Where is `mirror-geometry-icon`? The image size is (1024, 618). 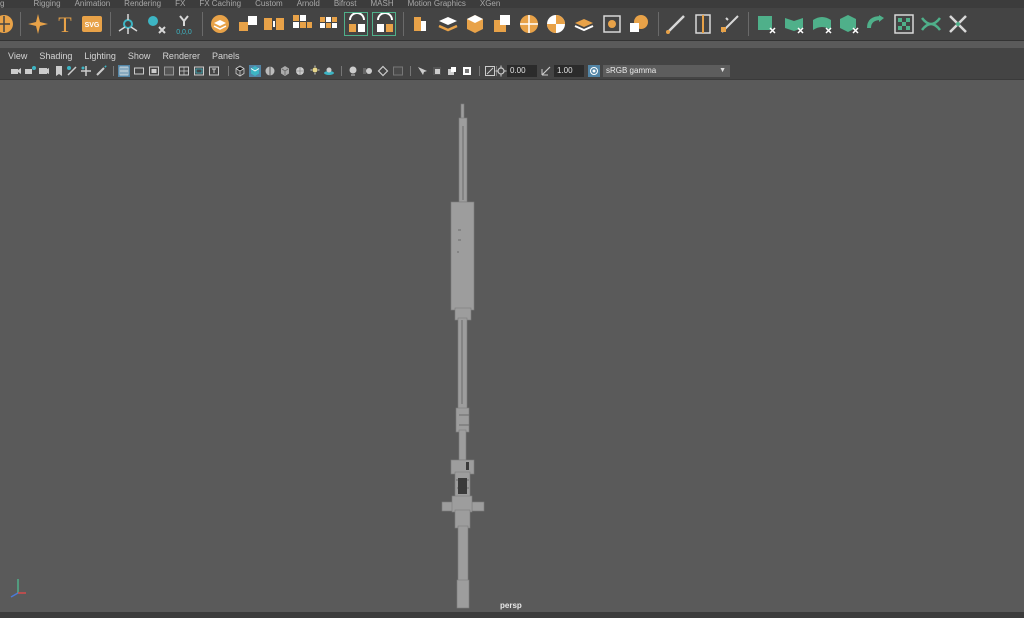 mirror-geometry-icon is located at coordinates (384, 24).